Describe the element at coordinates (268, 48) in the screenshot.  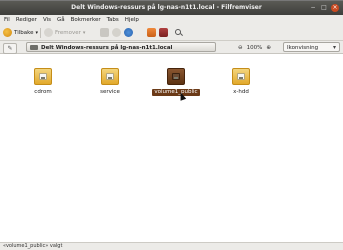
I see `zoom-in-icon: ⊕` at that location.